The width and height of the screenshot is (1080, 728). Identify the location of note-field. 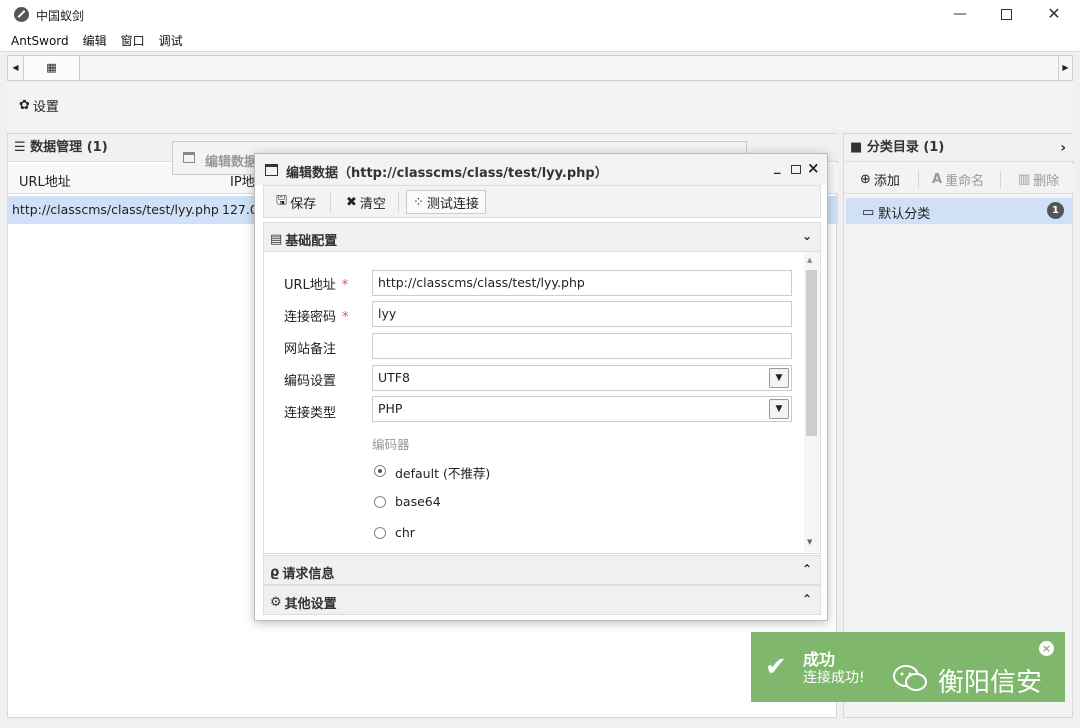
(582, 346).